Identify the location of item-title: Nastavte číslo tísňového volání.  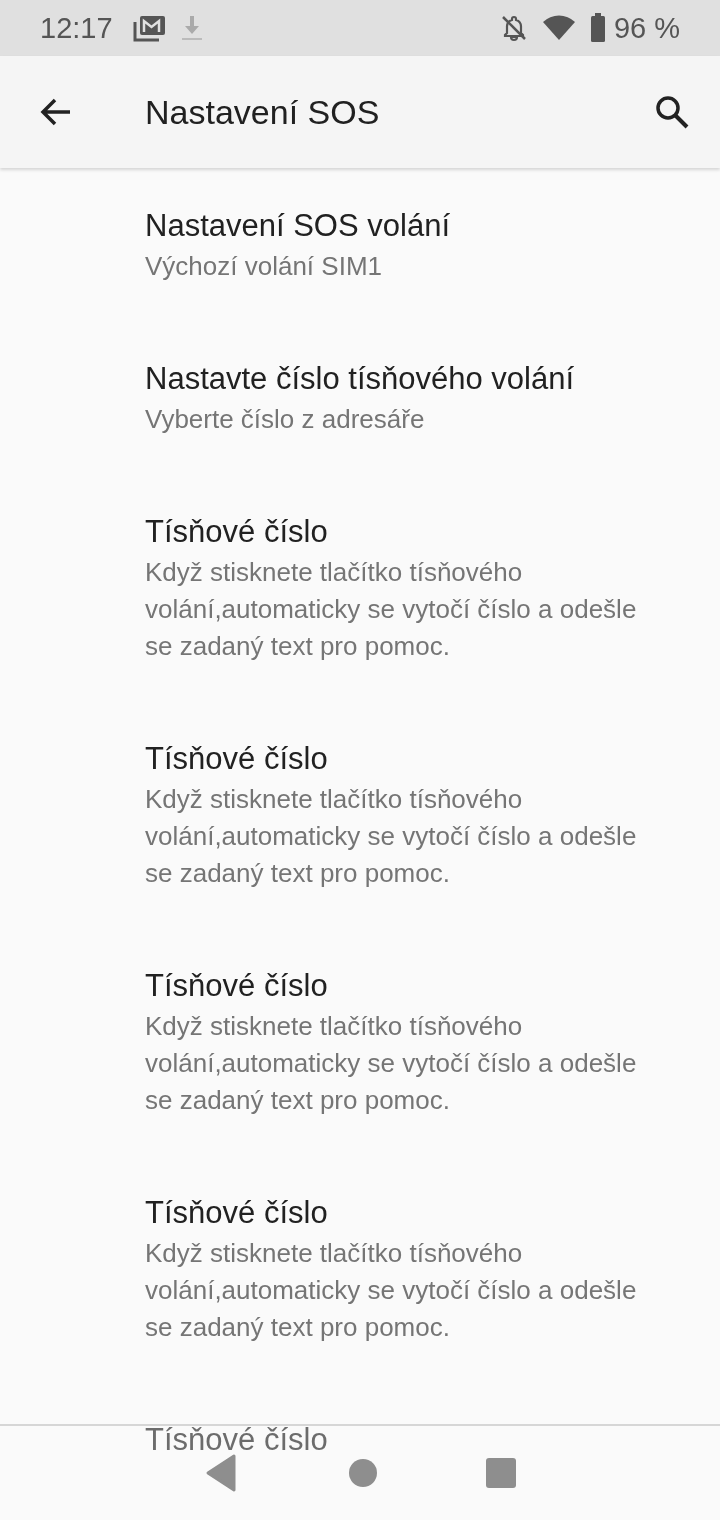
(360, 379).